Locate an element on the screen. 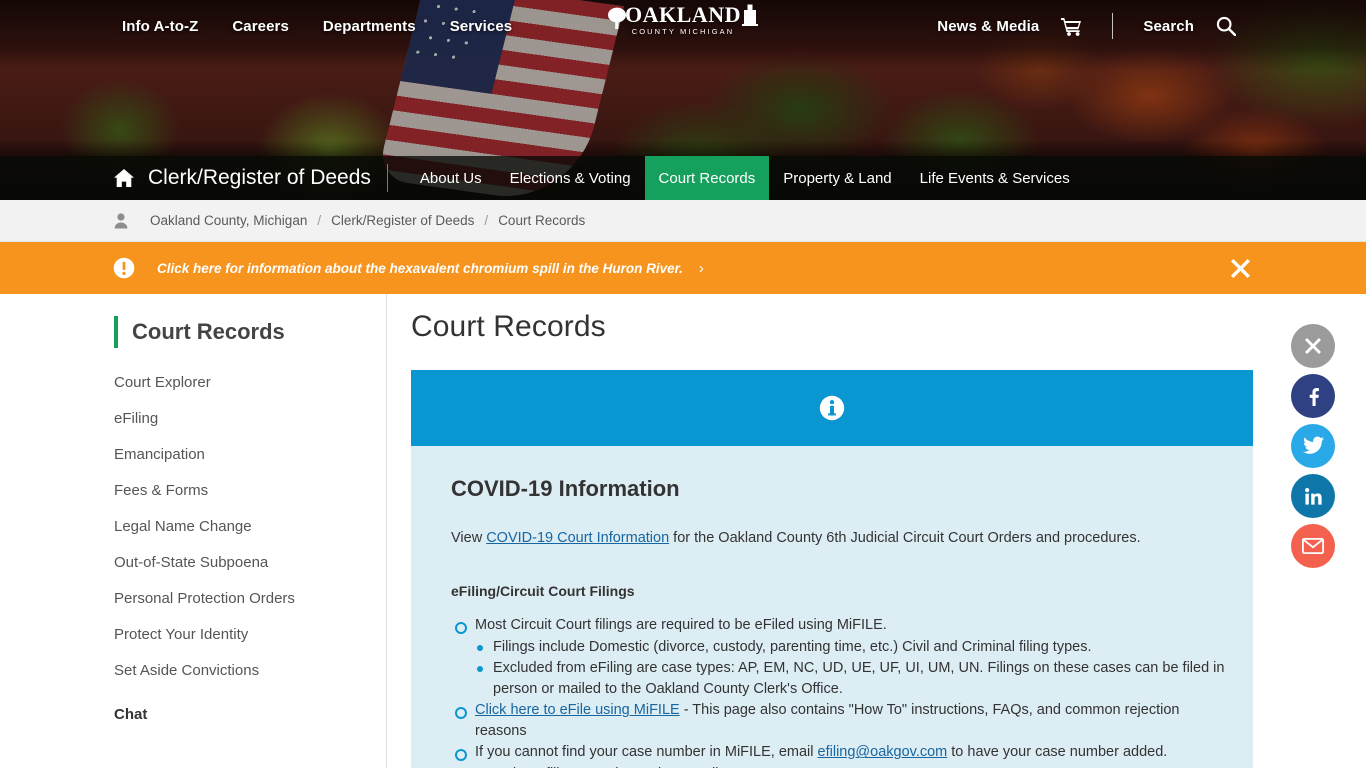  page-title: Court Records is located at coordinates (508, 326).